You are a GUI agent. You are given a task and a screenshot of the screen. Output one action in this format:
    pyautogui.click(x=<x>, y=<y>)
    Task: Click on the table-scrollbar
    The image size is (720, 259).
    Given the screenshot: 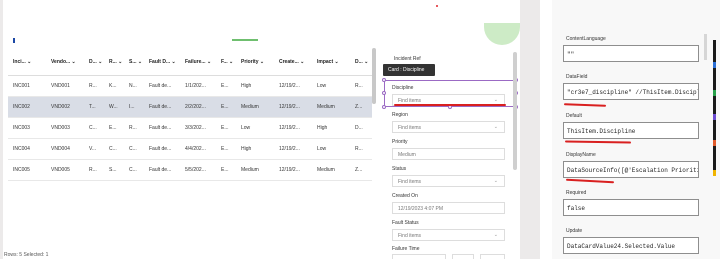 What is the action you would take?
    pyautogui.click(x=374, y=76)
    